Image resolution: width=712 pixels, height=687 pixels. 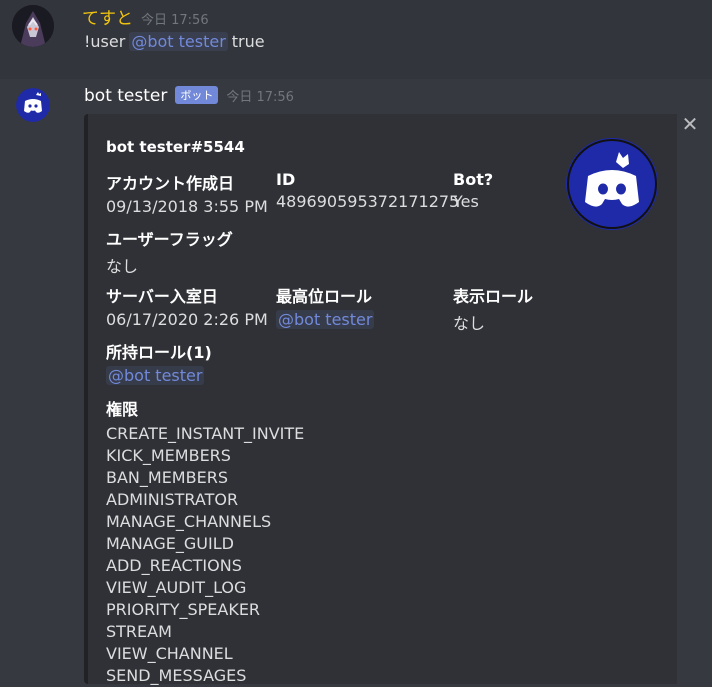 What do you see at coordinates (172, 499) in the screenshot?
I see `permission-item: ADMINISTRATOR` at bounding box center [172, 499].